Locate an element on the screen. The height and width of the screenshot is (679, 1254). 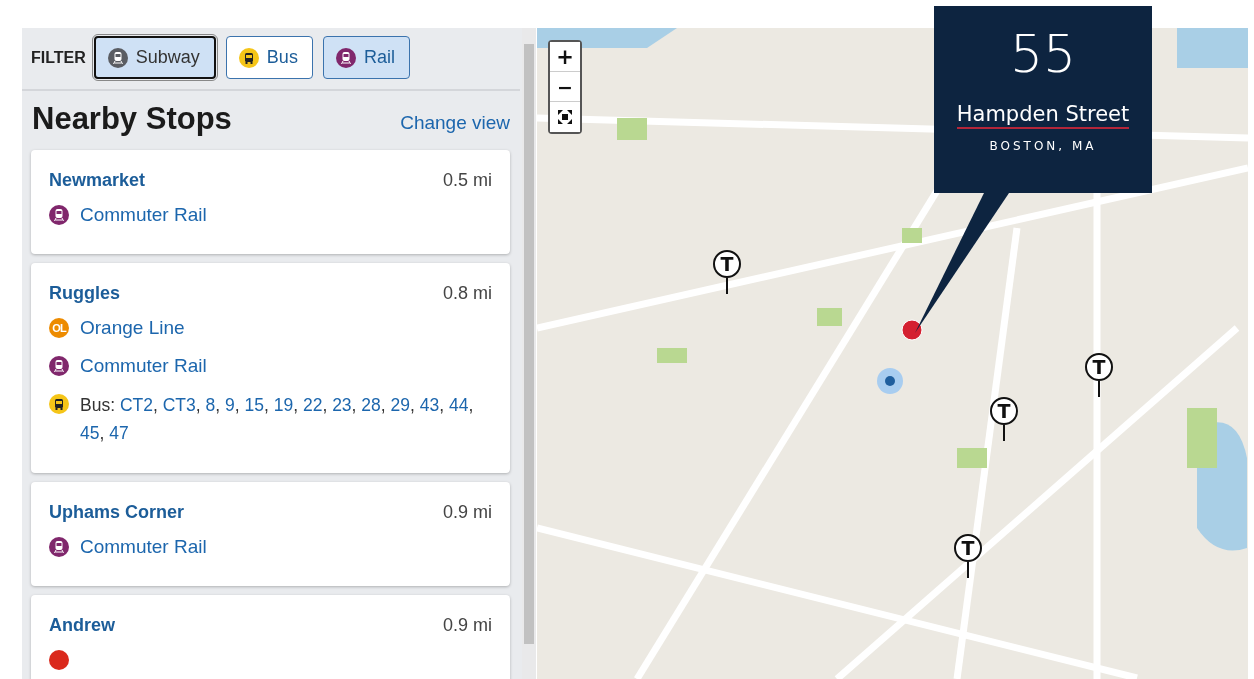
stop-card: Andrew 0.9 mi is located at coordinates (270, 637).